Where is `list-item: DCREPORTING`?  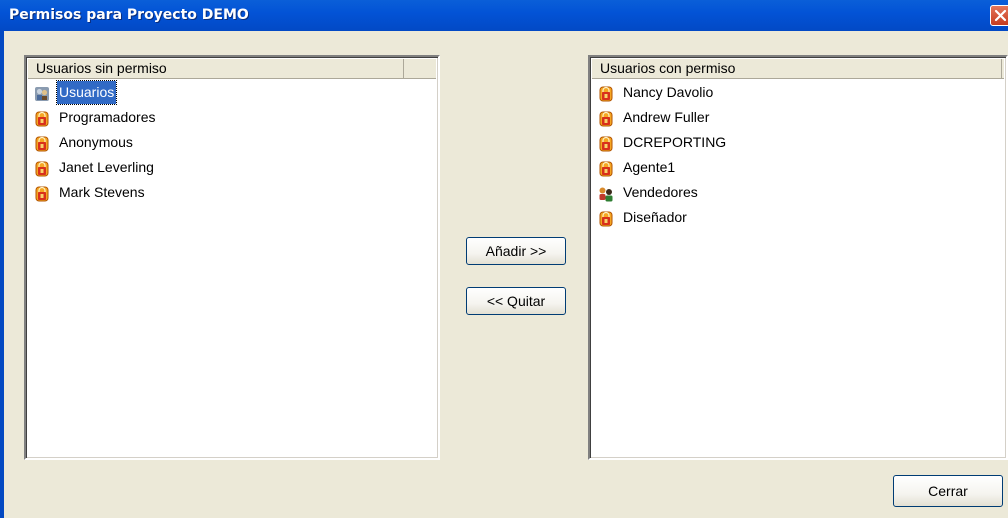 list-item: DCREPORTING is located at coordinates (798, 143).